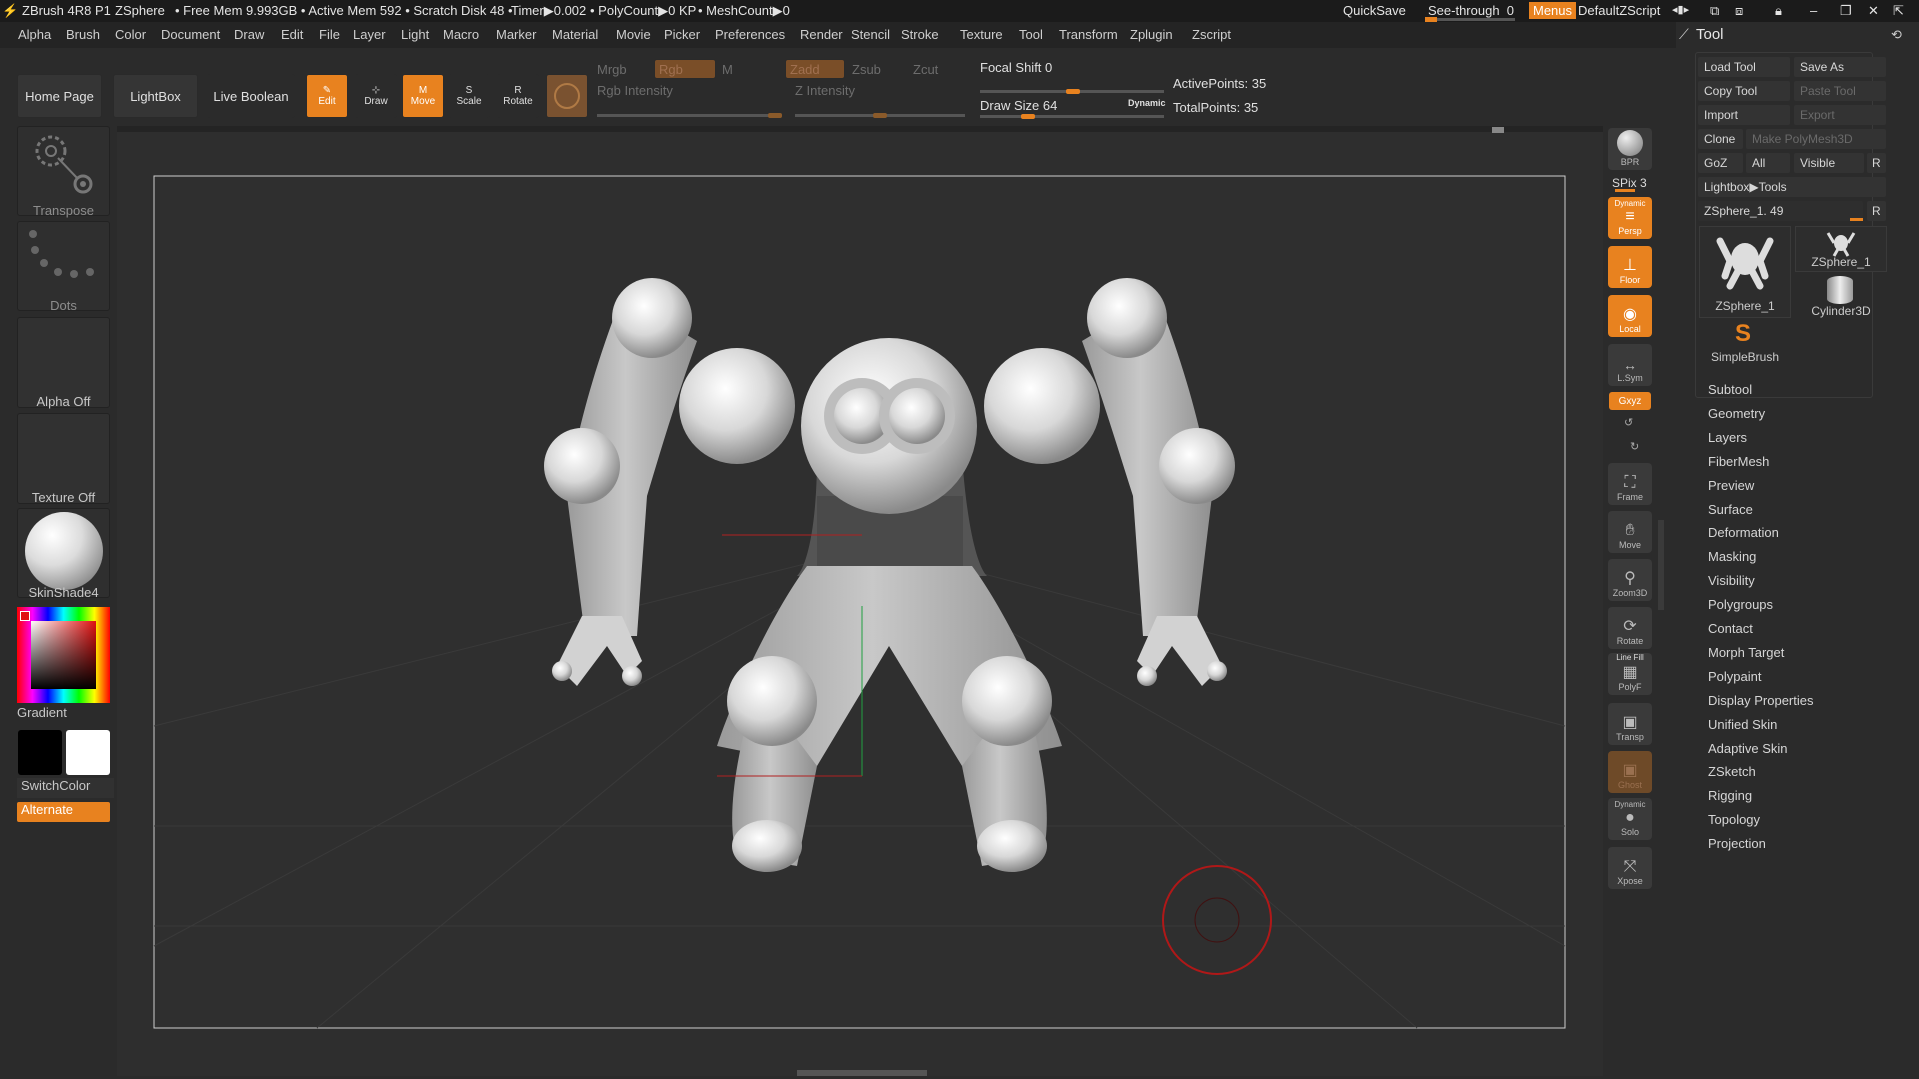 Image resolution: width=1919 pixels, height=1079 pixels. Describe the element at coordinates (1147, 103) in the screenshot. I see `dynamic-toggle: Dynamic` at that location.